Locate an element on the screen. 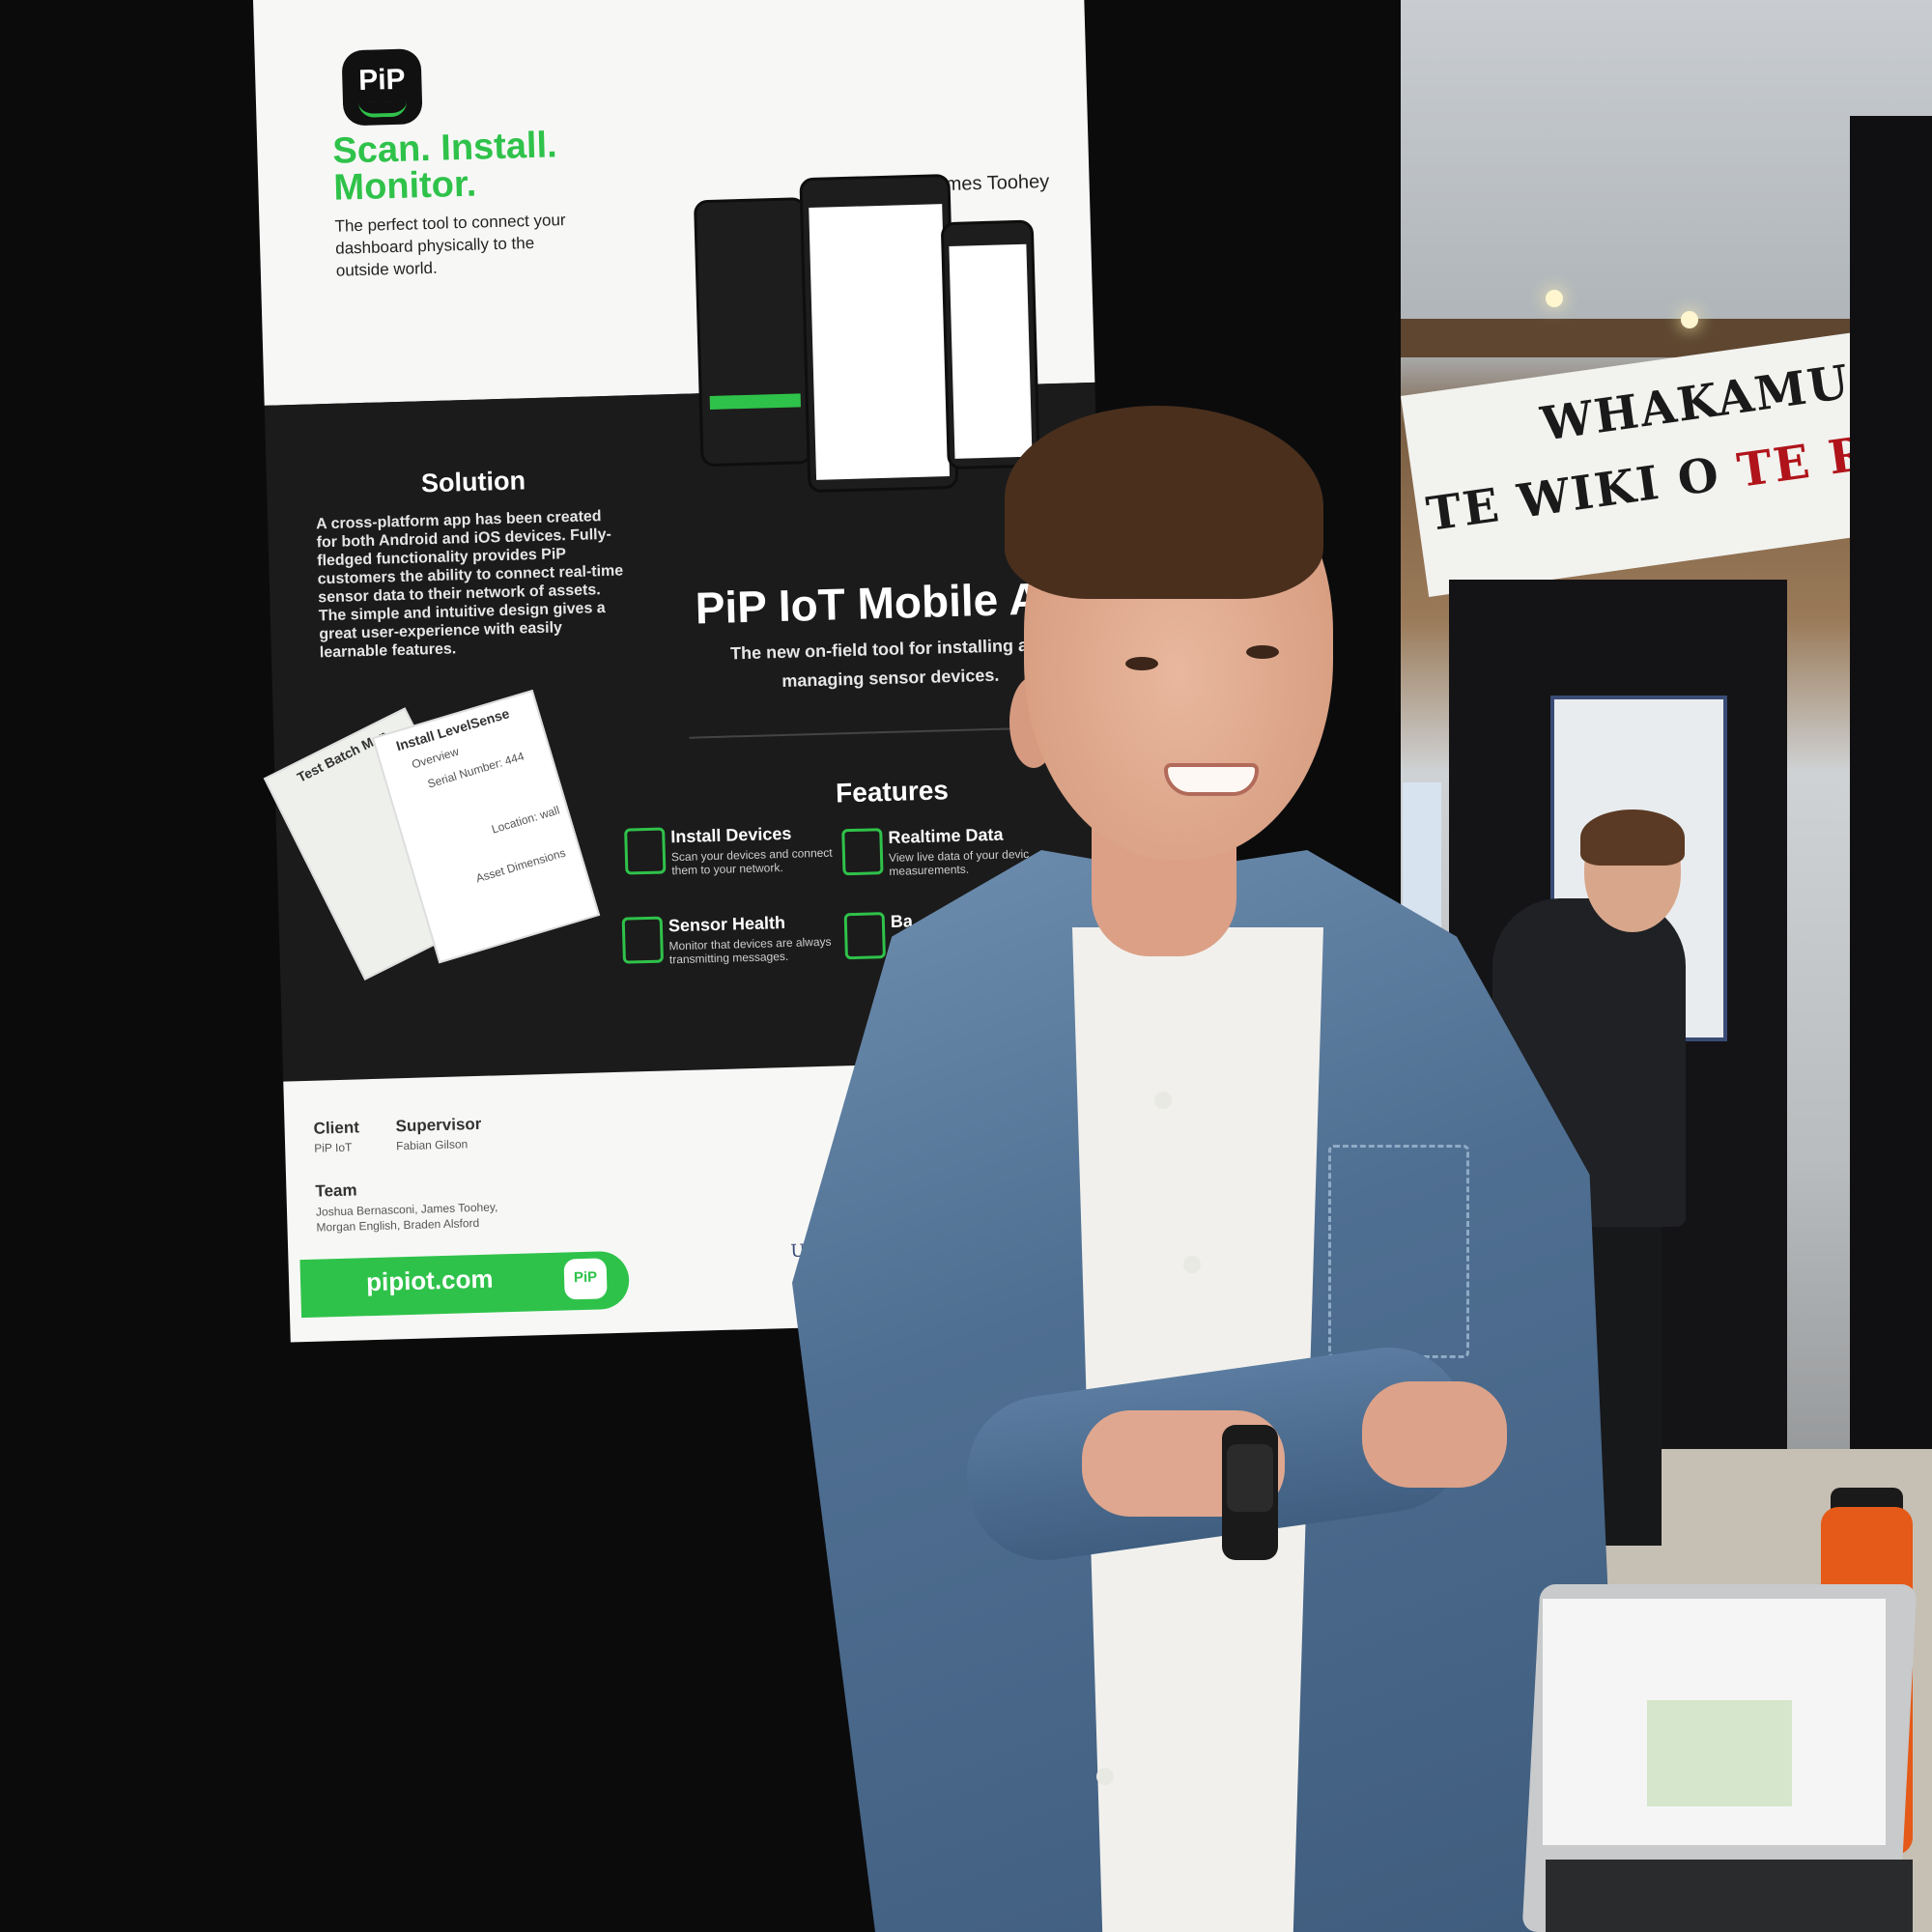 The image size is (1932, 1932). pip-logo-smile is located at coordinates (383, 109).